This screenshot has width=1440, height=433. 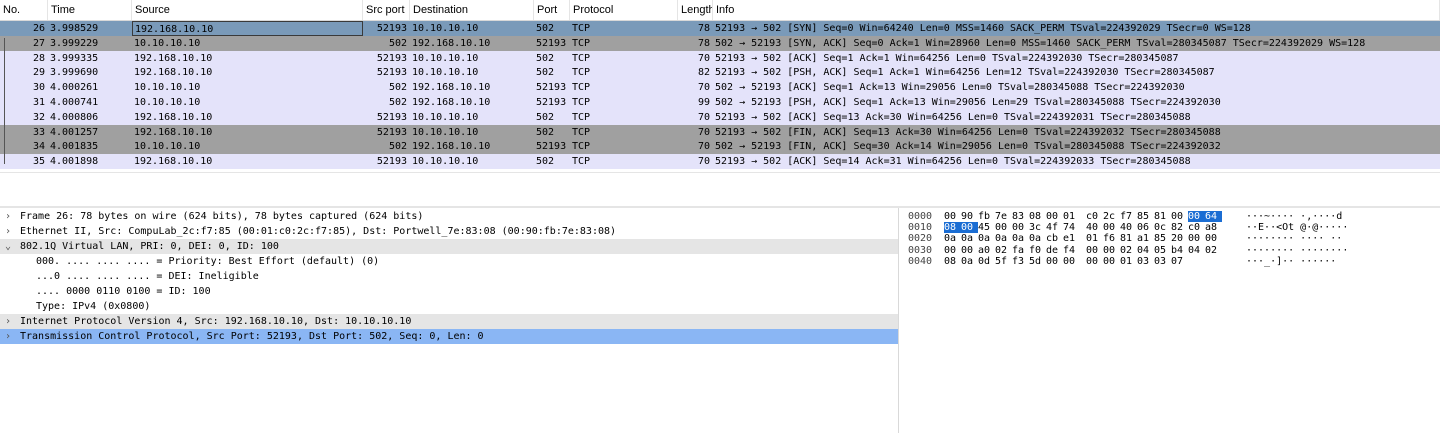 I want to click on column-header-port: Port, so click(x=552, y=10).